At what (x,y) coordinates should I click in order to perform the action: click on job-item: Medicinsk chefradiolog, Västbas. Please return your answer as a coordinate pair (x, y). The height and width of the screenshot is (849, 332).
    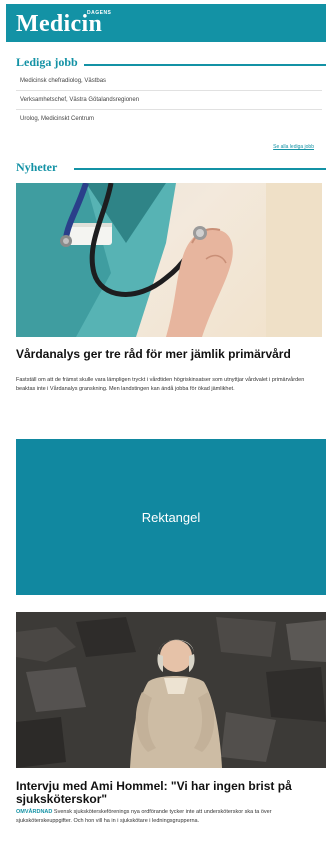
    Looking at the image, I should click on (169, 81).